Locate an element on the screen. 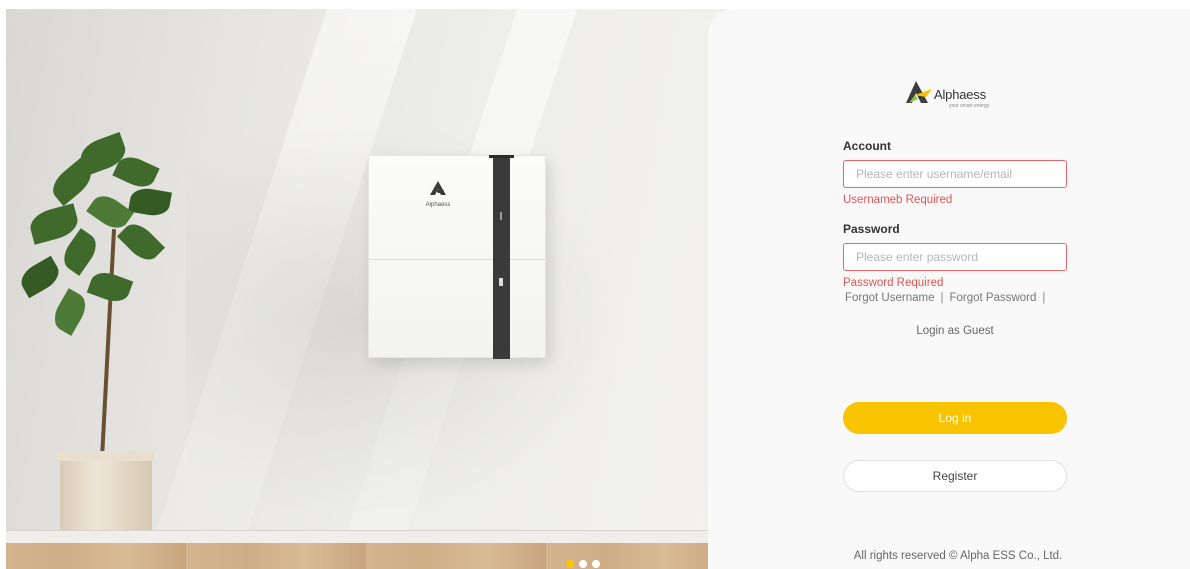 This screenshot has height=569, width=1190. wood-floor is located at coordinates (371, 556).